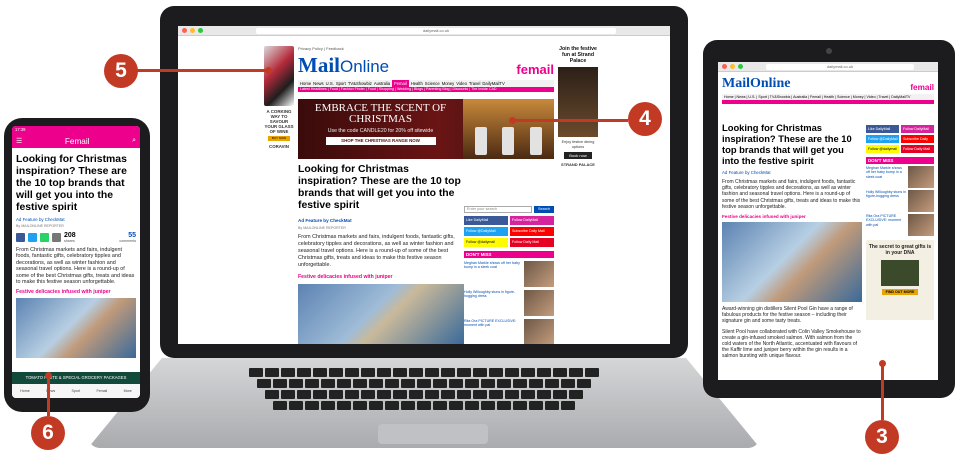 The image size is (963, 454). Describe the element at coordinates (341, 83) in the screenshot. I see `nav-item-sport: Sport` at that location.